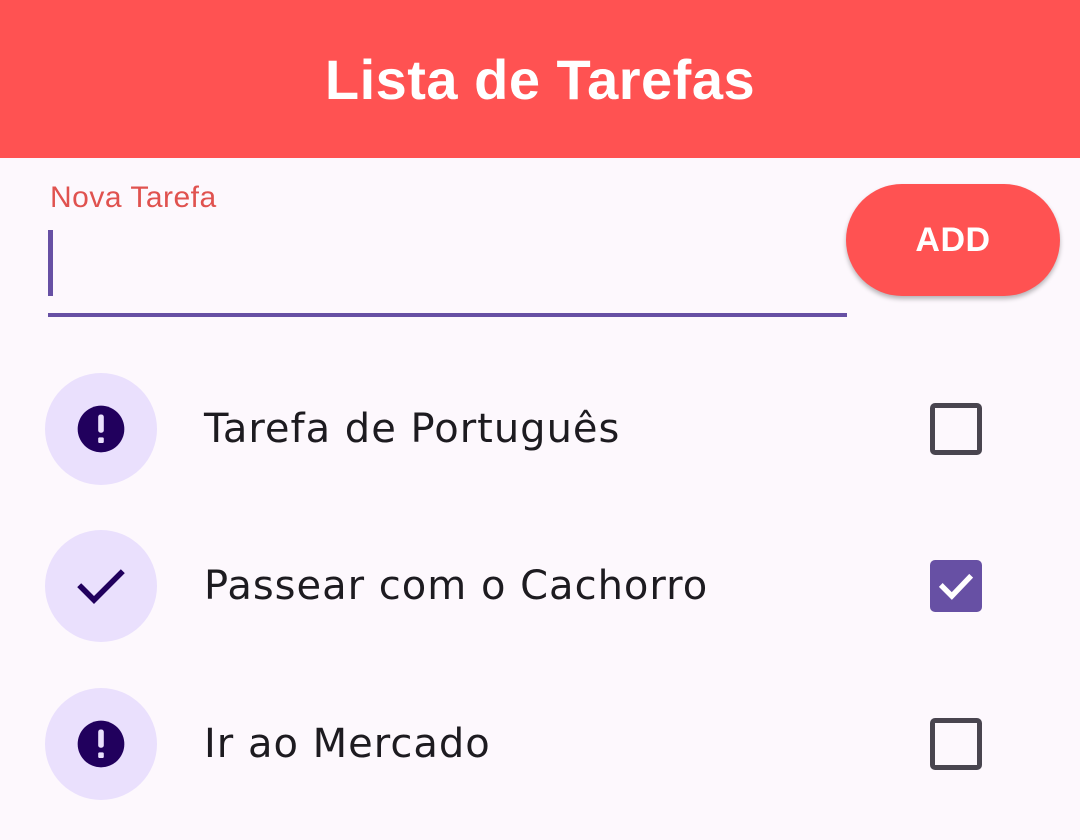  Describe the element at coordinates (347, 744) in the screenshot. I see `task-label: Ir ao Mercado` at that location.